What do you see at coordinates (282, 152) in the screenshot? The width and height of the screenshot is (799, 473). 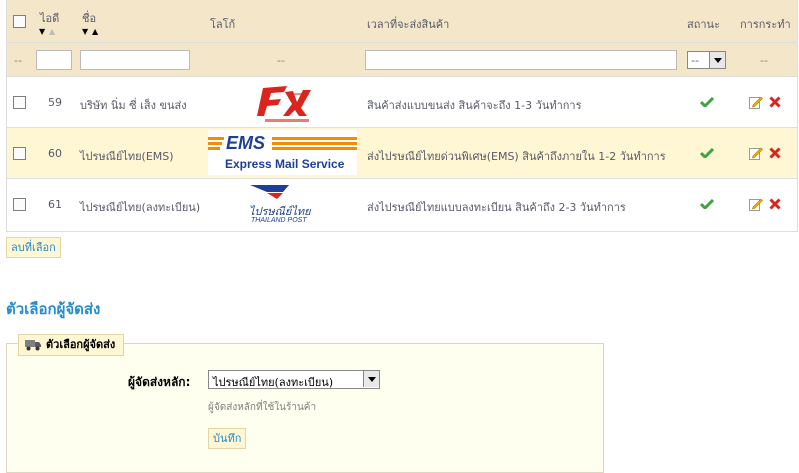 I see `ems-logo: EMS Express Mail Service` at bounding box center [282, 152].